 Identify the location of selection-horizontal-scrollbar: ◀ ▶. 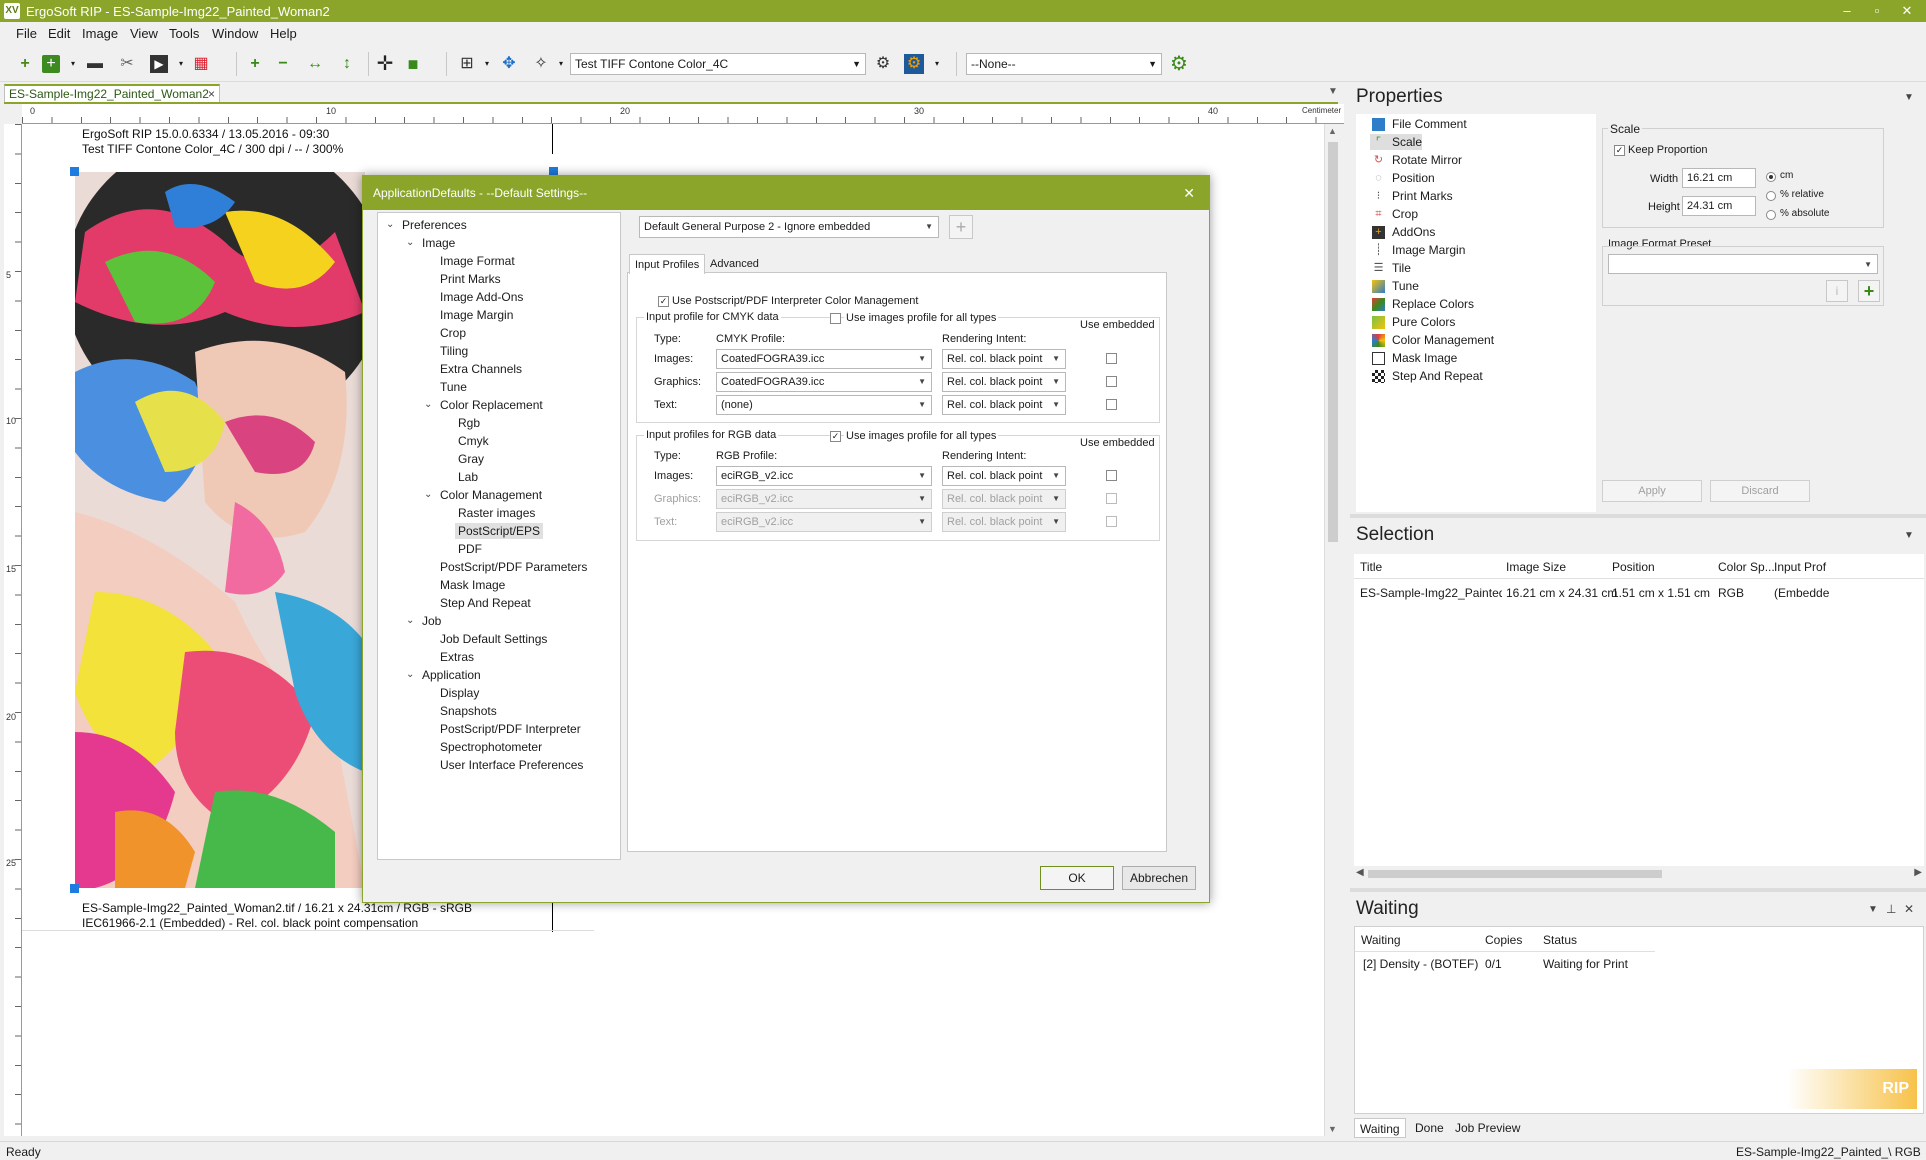
(1639, 874).